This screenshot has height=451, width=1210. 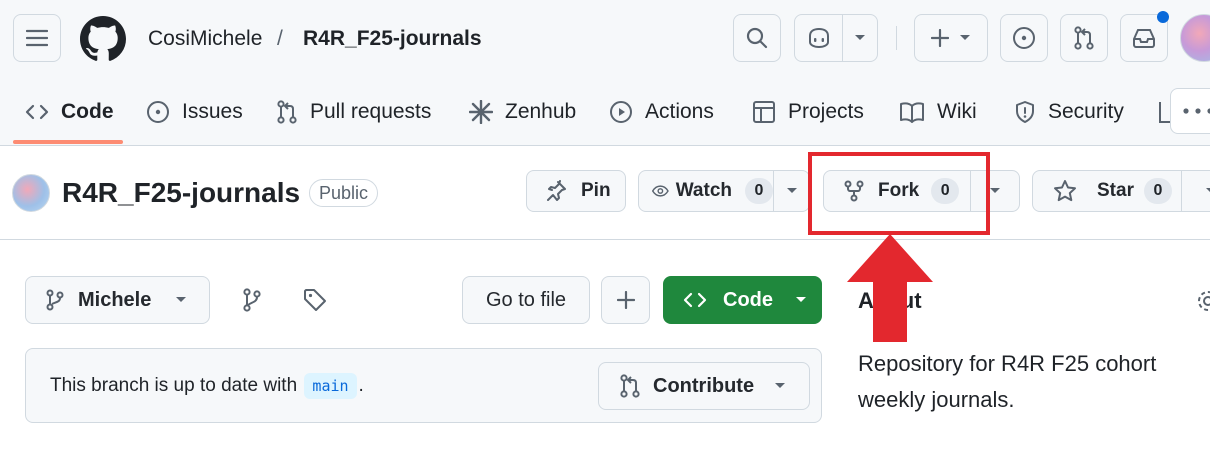 I want to click on star-icon, so click(x=1065, y=191).